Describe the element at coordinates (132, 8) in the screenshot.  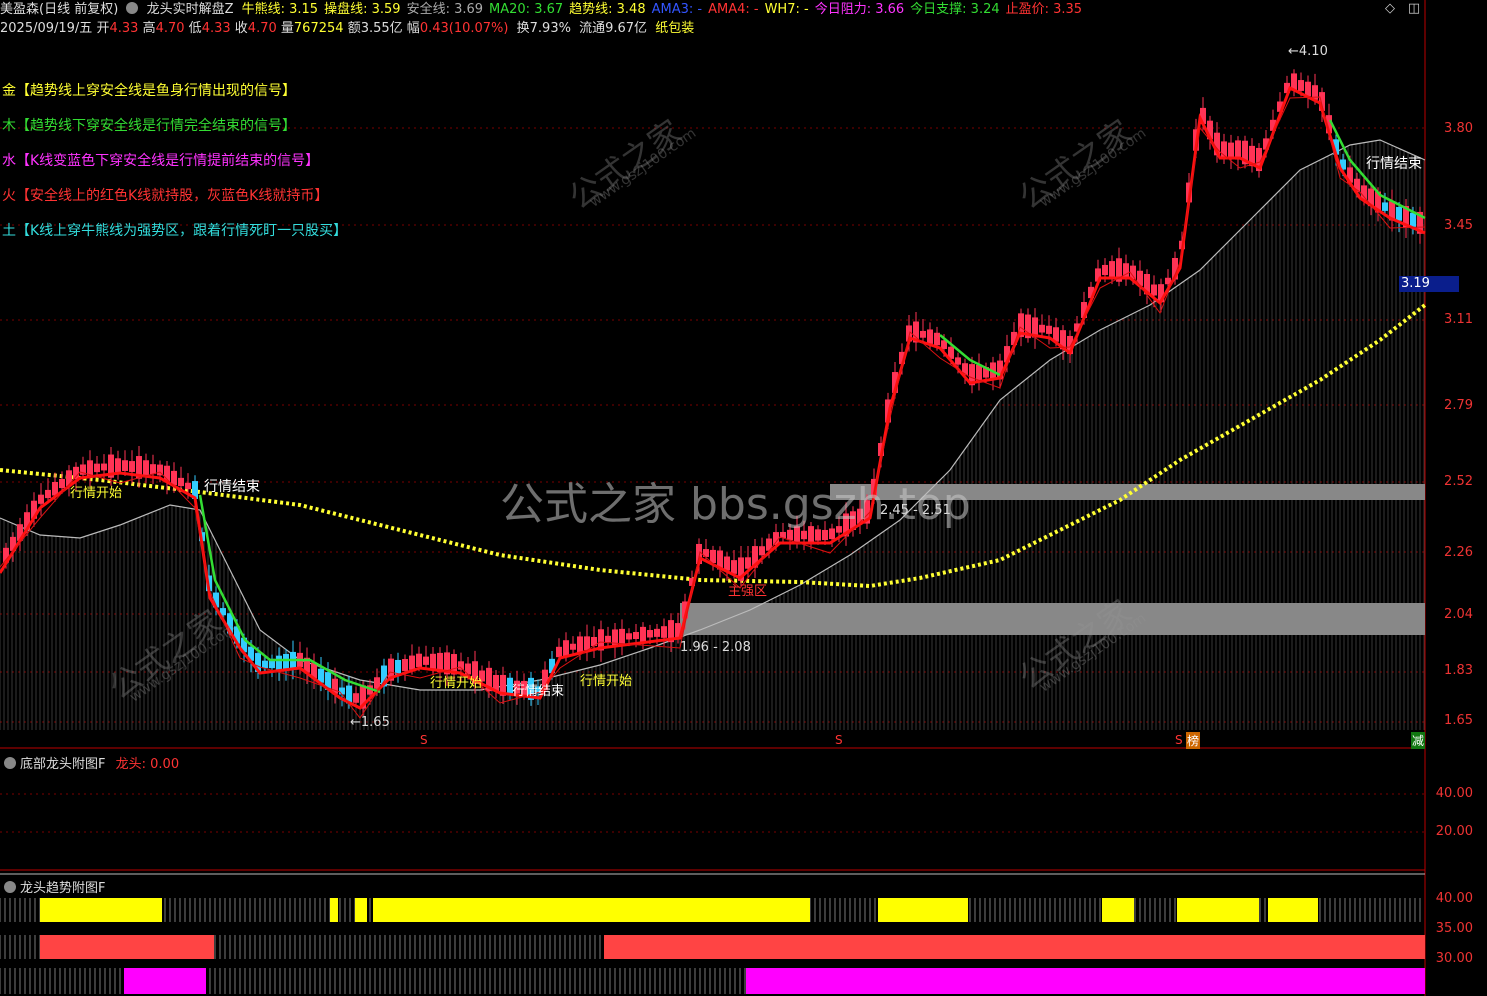
I see `indicator-menu-icon` at that location.